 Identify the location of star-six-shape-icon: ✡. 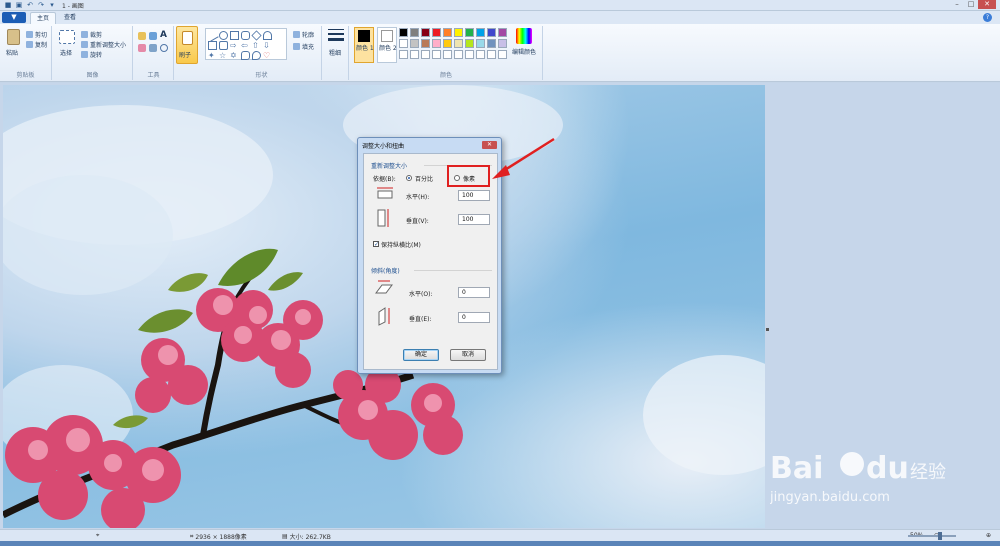
(234, 55).